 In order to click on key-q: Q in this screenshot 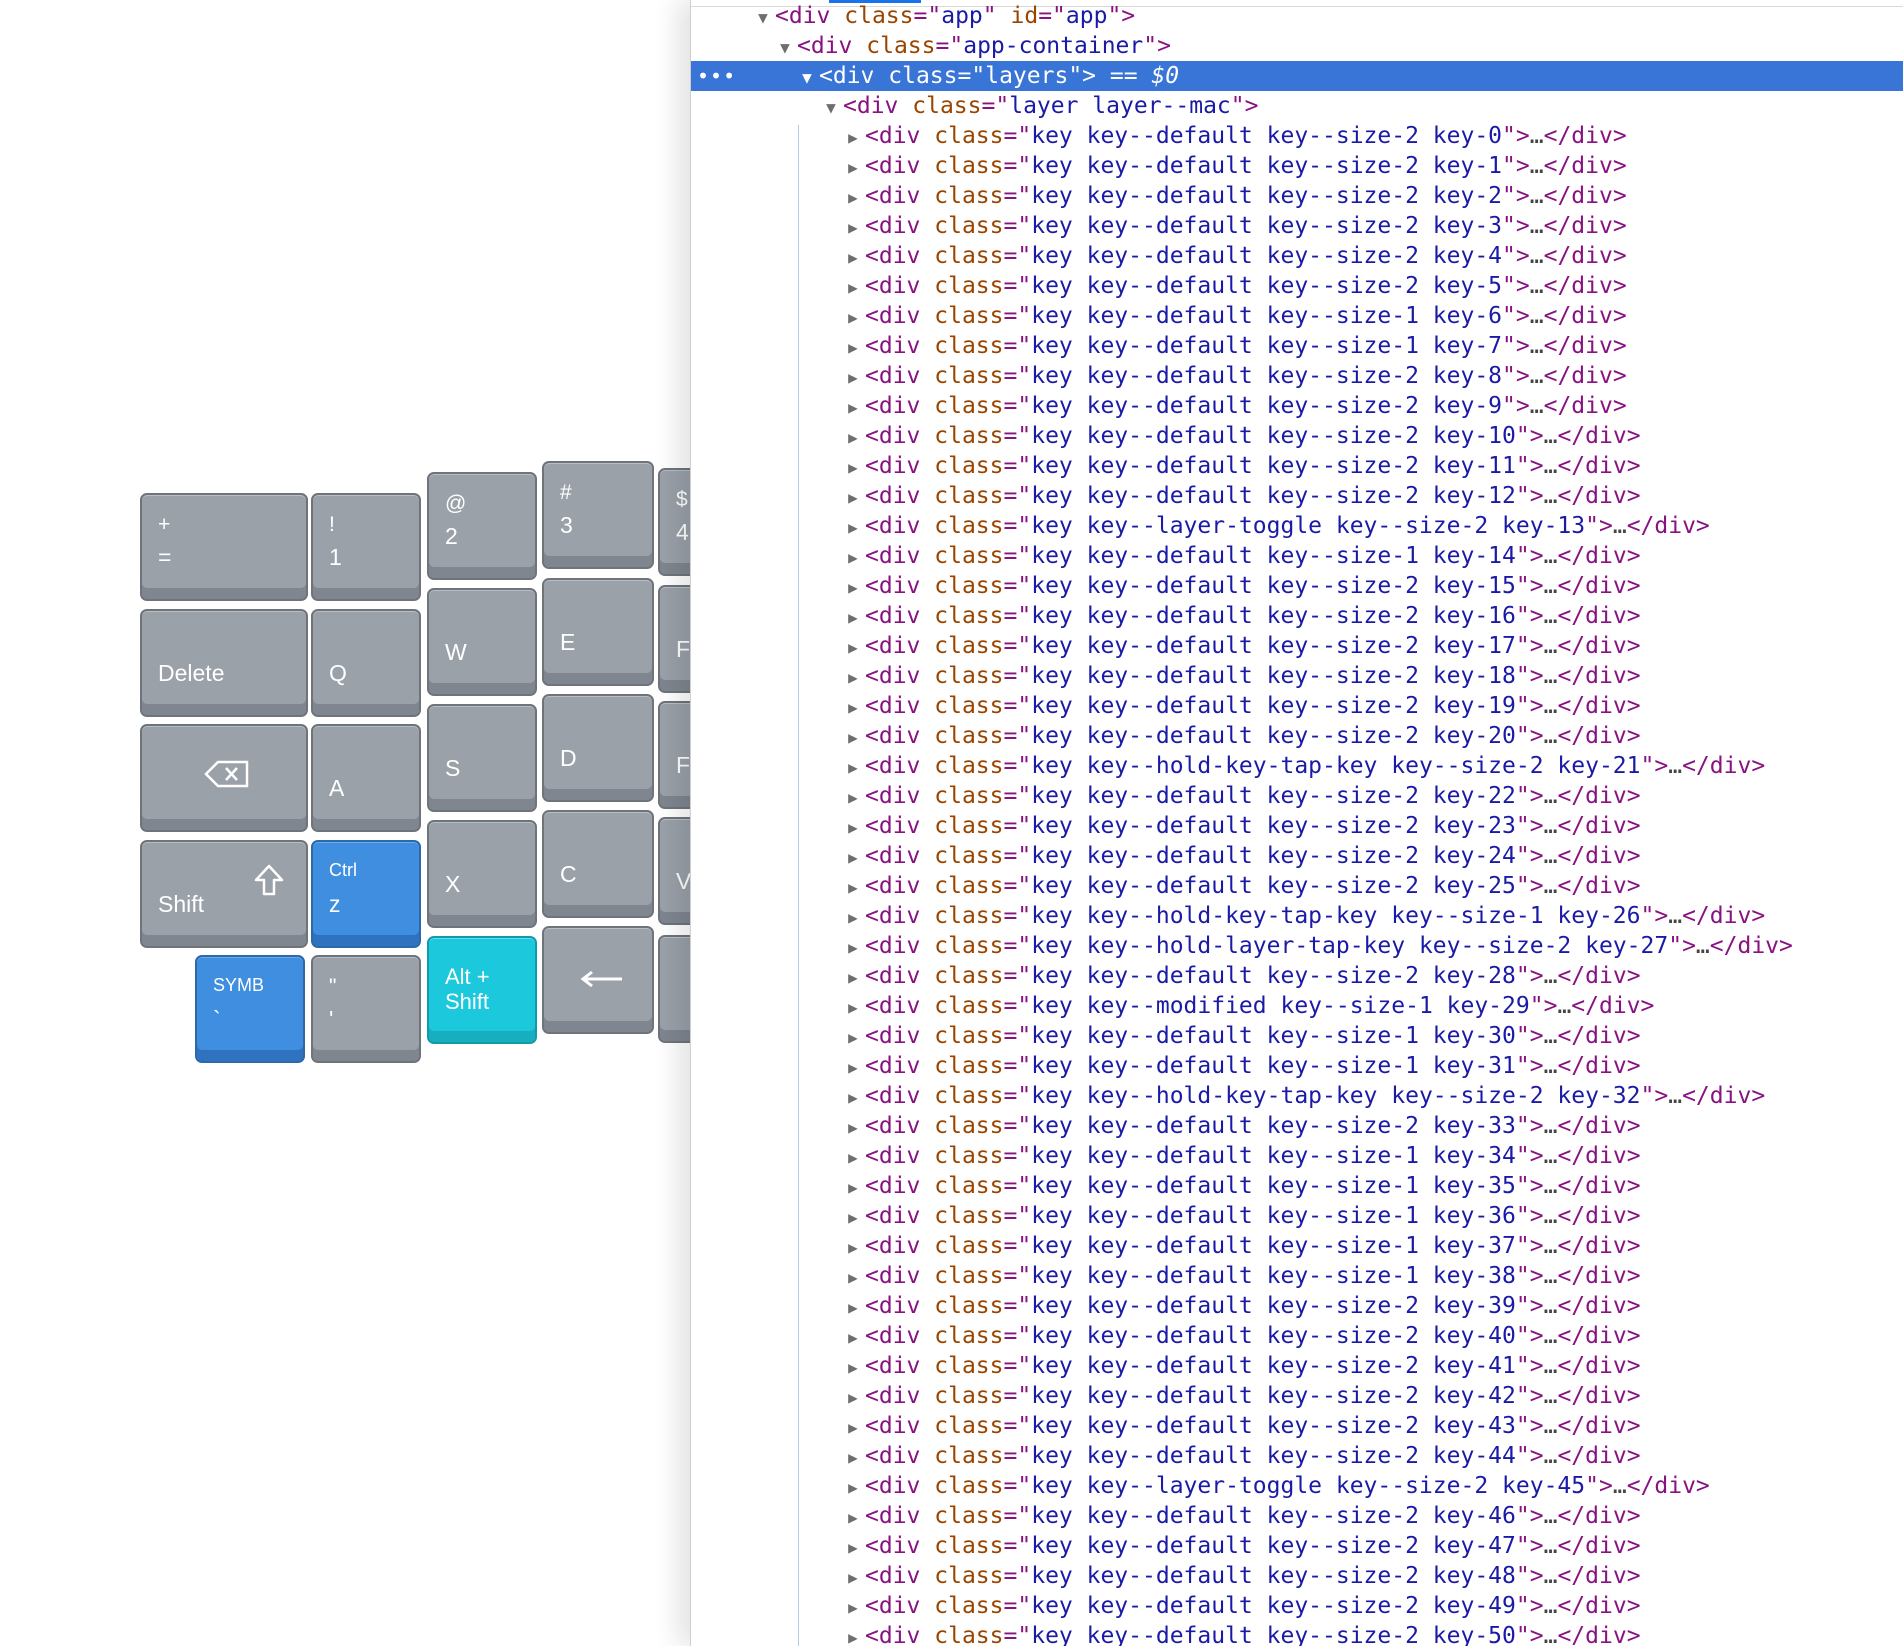, I will do `click(366, 663)`.